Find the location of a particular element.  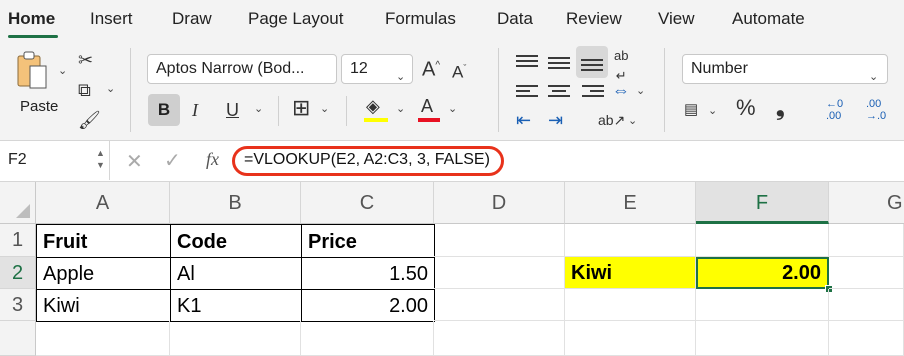

font-color-chevron-icon: ⌄ is located at coordinates (452, 108).